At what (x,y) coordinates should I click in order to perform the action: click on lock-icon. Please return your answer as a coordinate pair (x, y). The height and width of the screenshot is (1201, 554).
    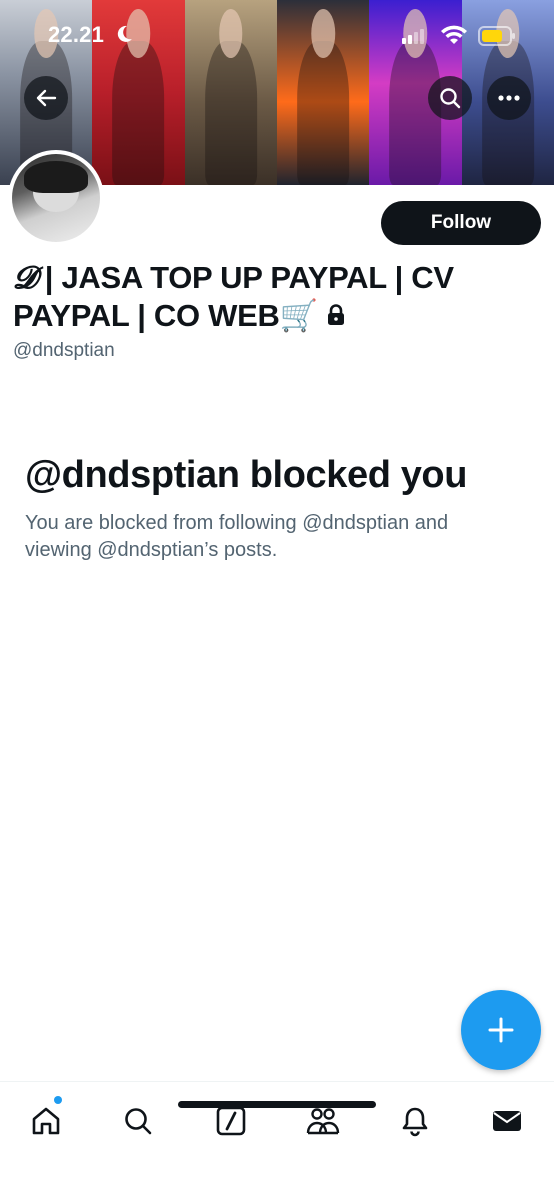
    Looking at the image, I should click on (335, 314).